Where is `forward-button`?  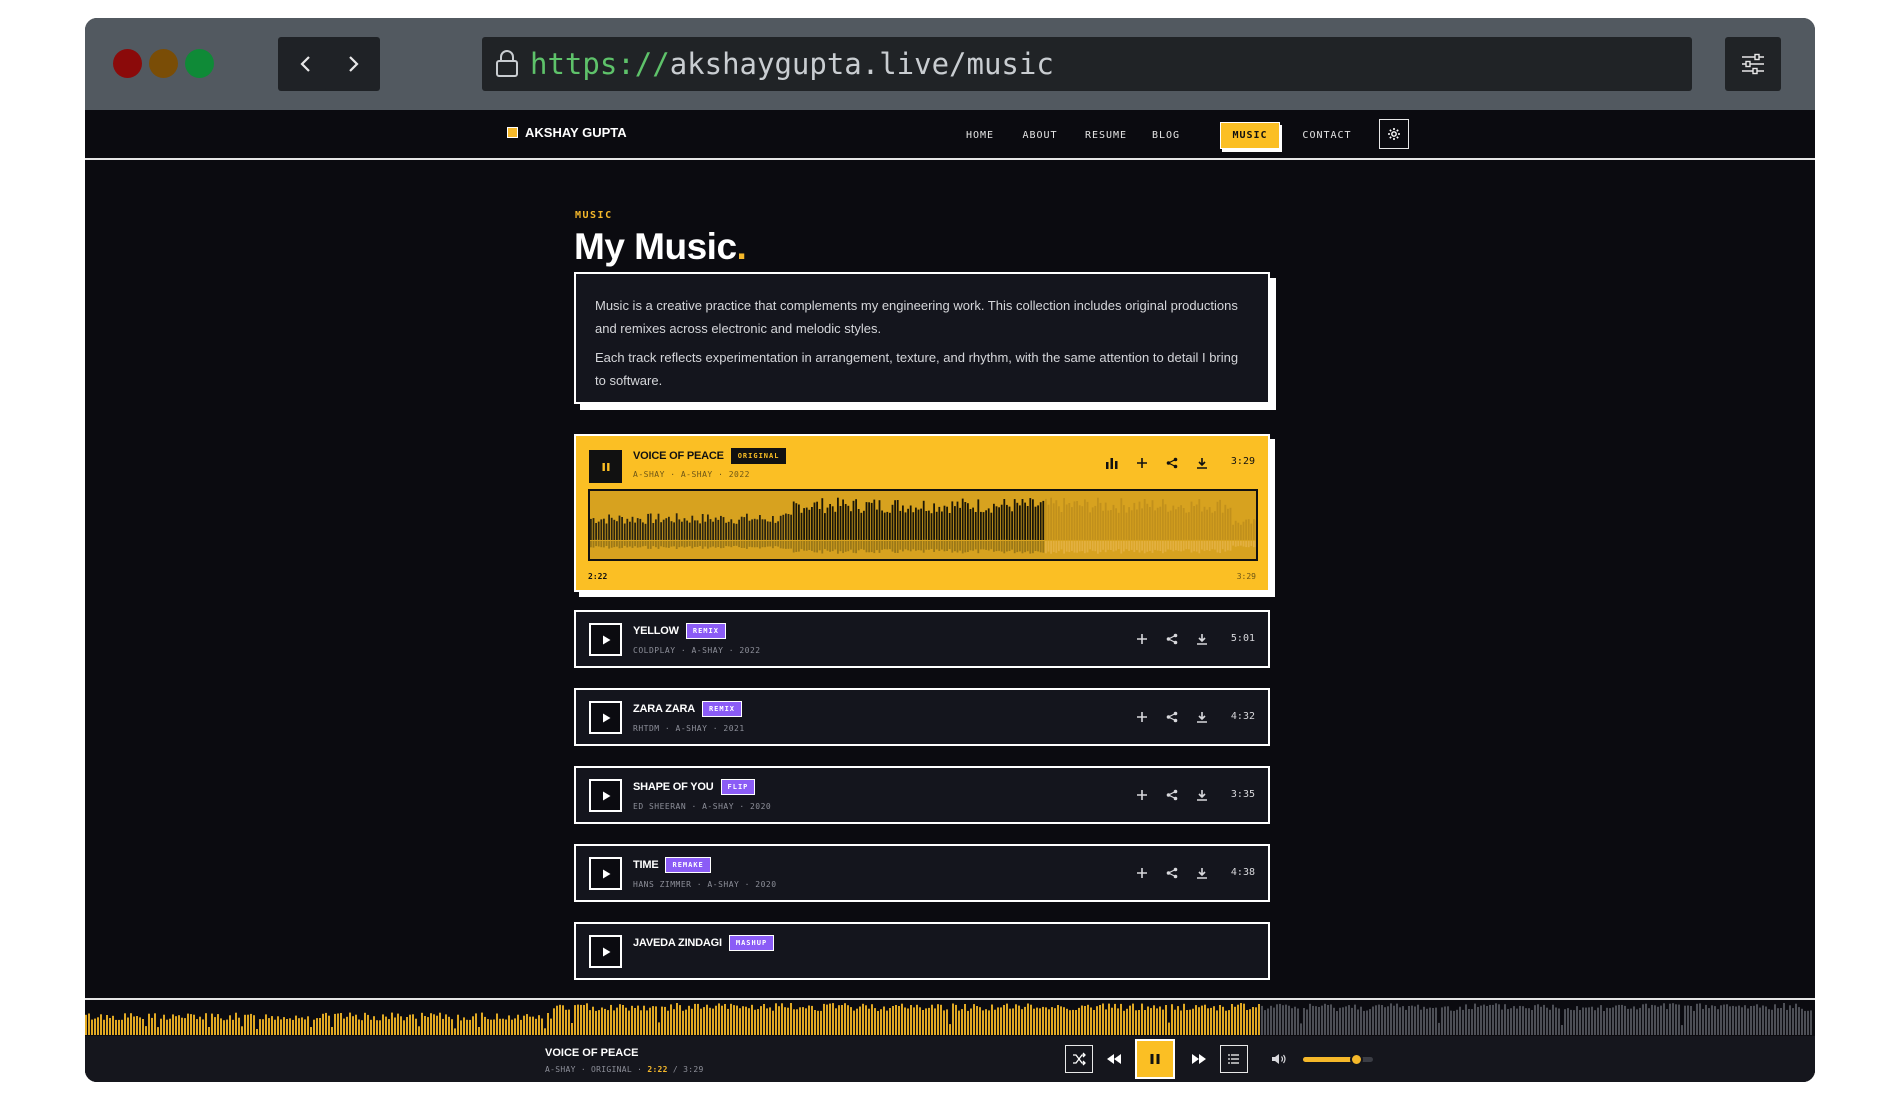
forward-button is located at coordinates (352, 64).